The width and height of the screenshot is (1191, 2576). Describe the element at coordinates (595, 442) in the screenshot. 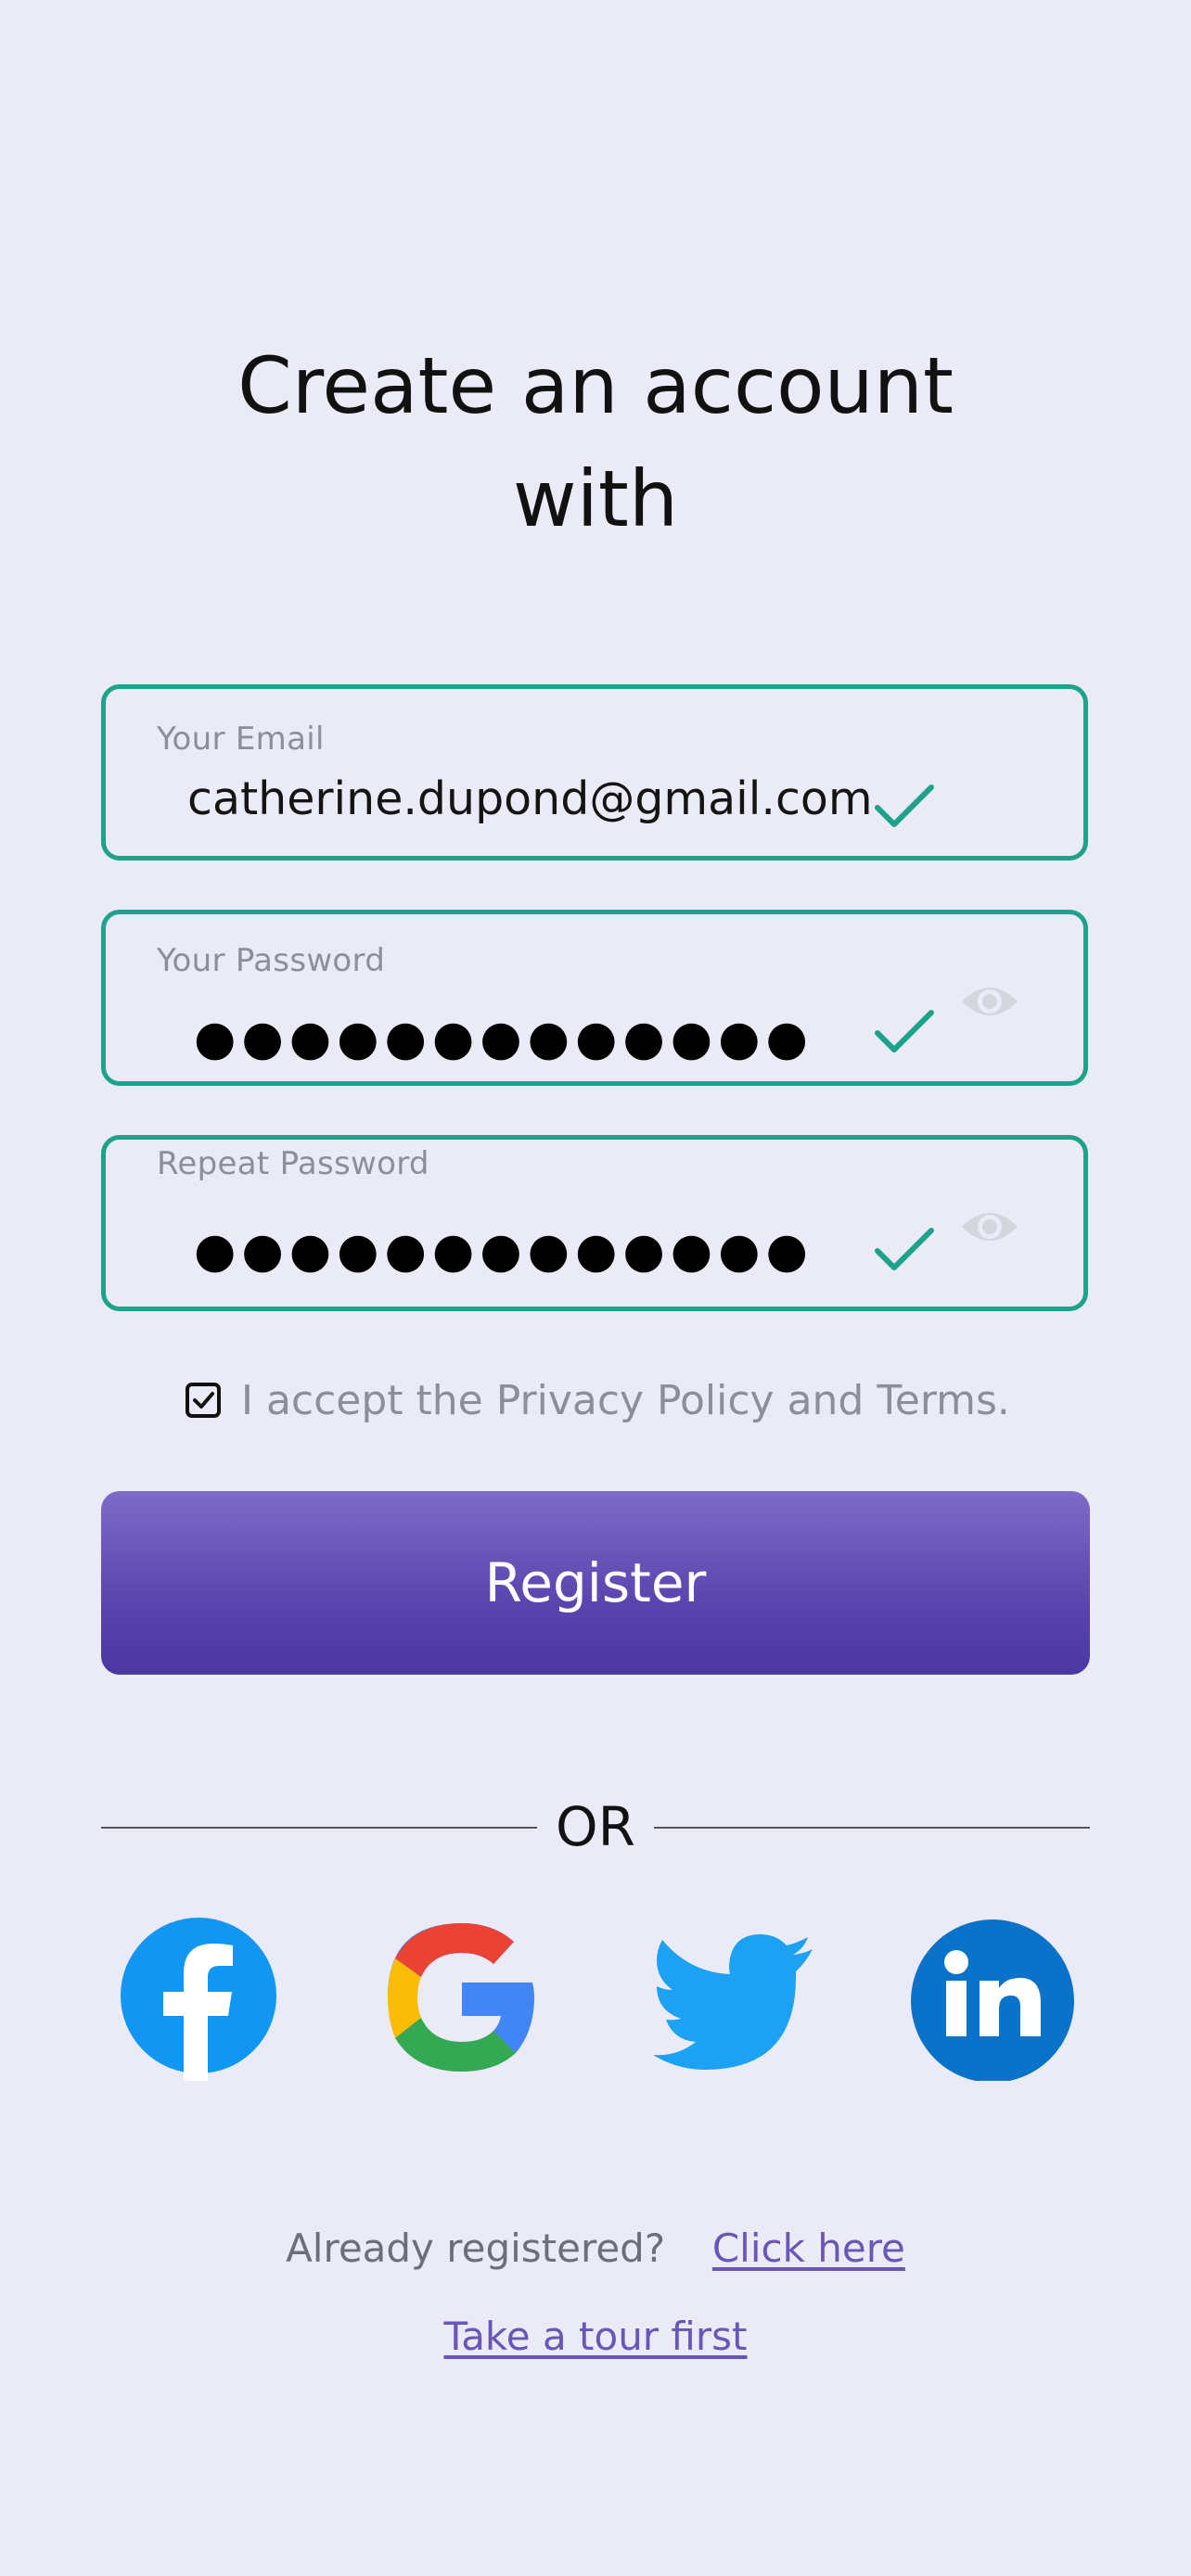

I see `page-title: Create an account with` at that location.